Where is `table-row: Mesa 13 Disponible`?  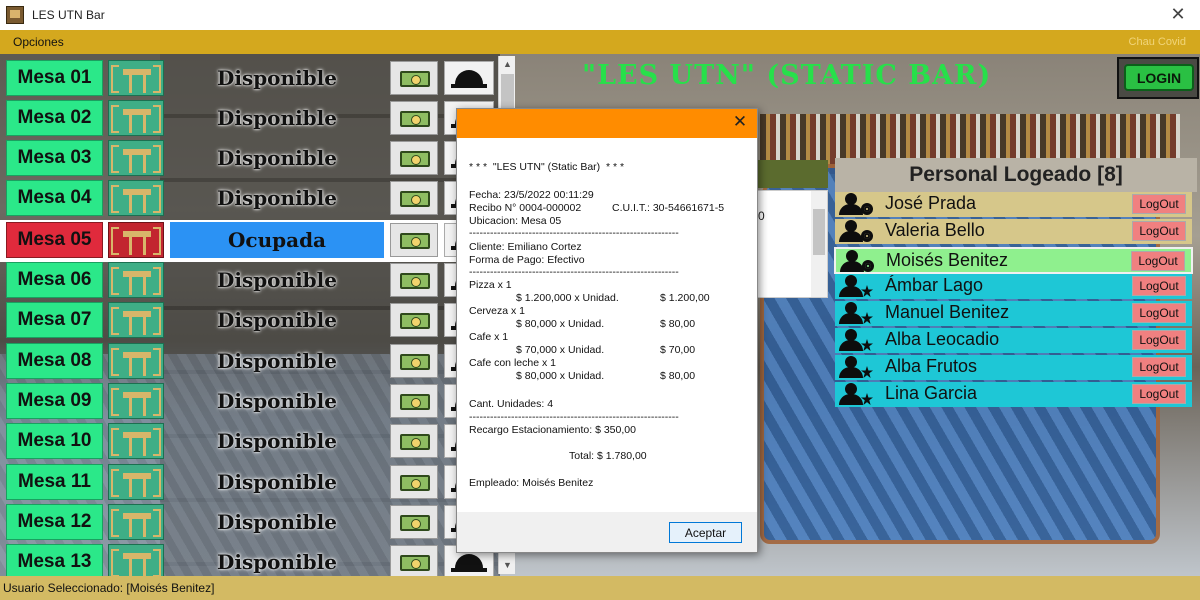 table-row: Mesa 13 Disponible is located at coordinates (248, 559).